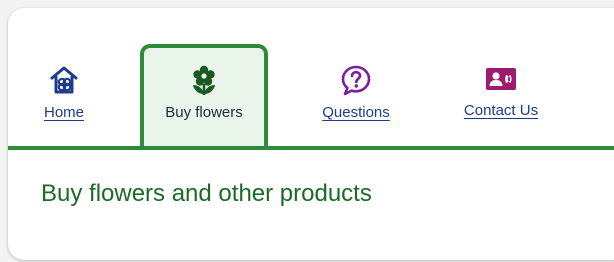  I want to click on contact-card-icon, so click(501, 79).